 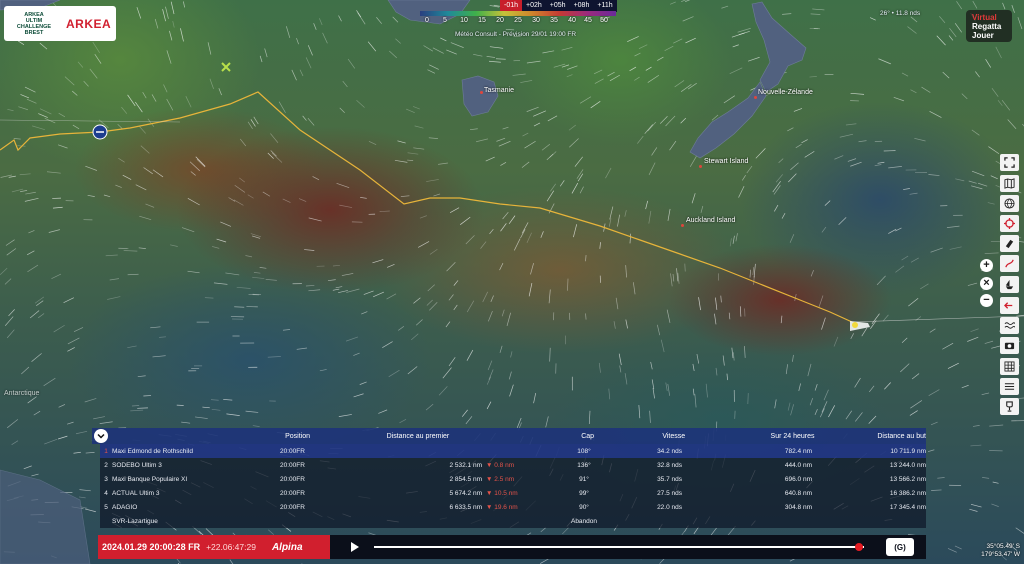 What do you see at coordinates (502, 493) in the screenshot?
I see `boat-distance-delta: ▼ 10.5 nm` at bounding box center [502, 493].